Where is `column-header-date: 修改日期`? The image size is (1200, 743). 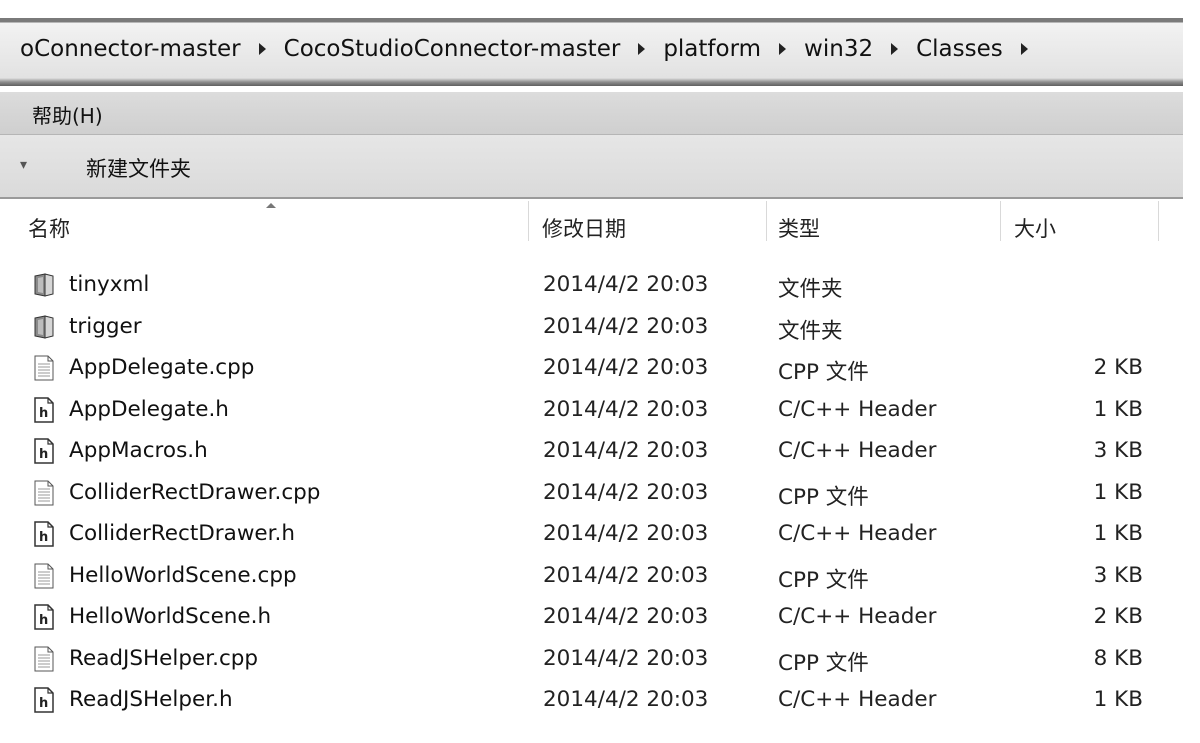 column-header-date: 修改日期 is located at coordinates (584, 228).